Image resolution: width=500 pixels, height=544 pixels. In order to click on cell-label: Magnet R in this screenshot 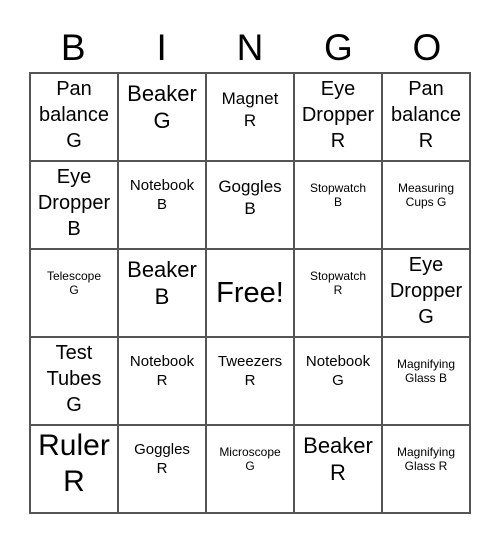, I will do `click(250, 109)`.